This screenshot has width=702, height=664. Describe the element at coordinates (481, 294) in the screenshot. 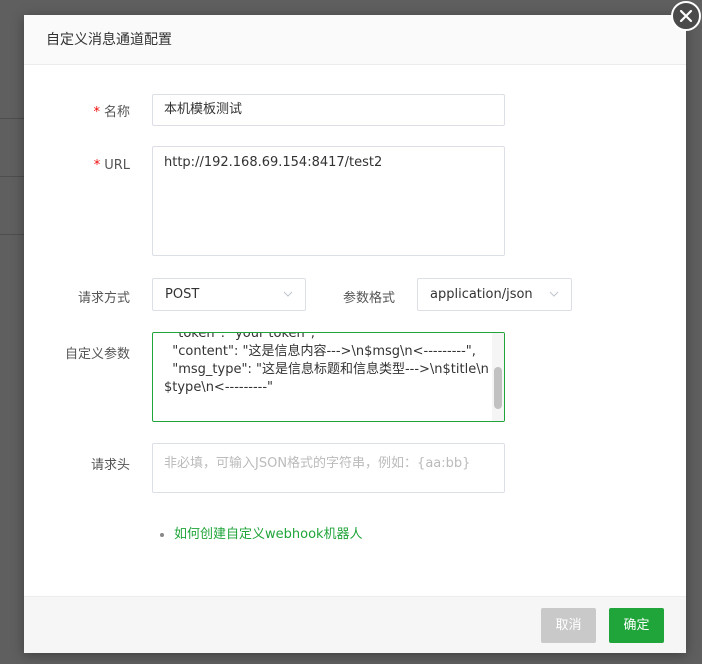

I see `format-value: application/json` at that location.